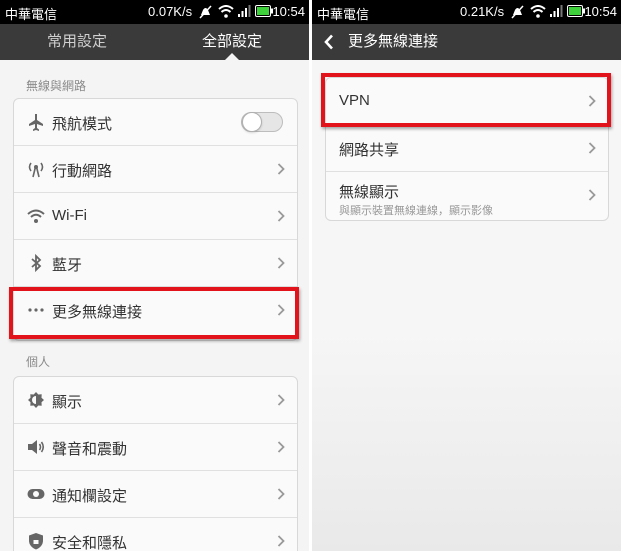 The width and height of the screenshot is (621, 551). Describe the element at coordinates (155, 400) in the screenshot. I see `settings-item-display: 顯示` at that location.